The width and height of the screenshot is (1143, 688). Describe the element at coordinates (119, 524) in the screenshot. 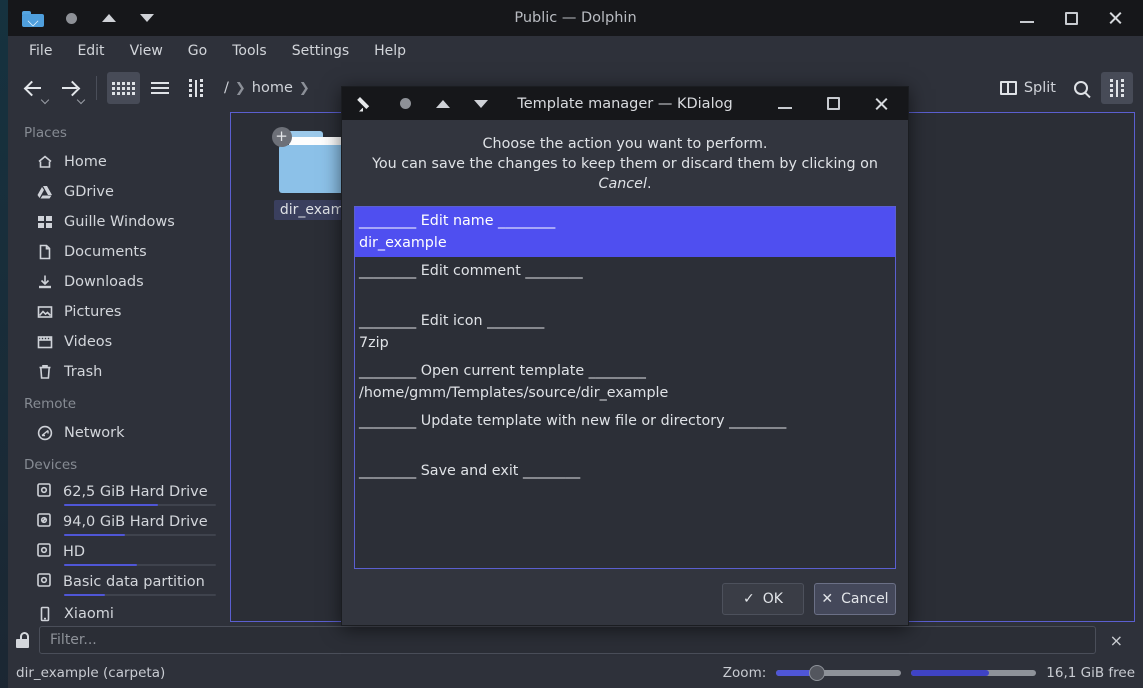

I see `sidebar-item-hd-940: 94,0 GiB Hard Drive` at that location.